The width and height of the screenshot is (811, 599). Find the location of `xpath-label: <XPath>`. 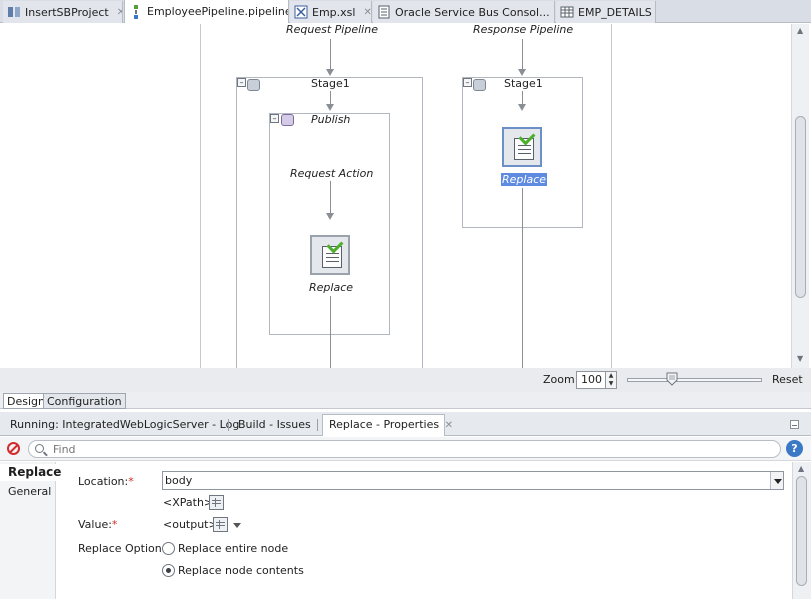

xpath-label: <XPath> is located at coordinates (188, 502).